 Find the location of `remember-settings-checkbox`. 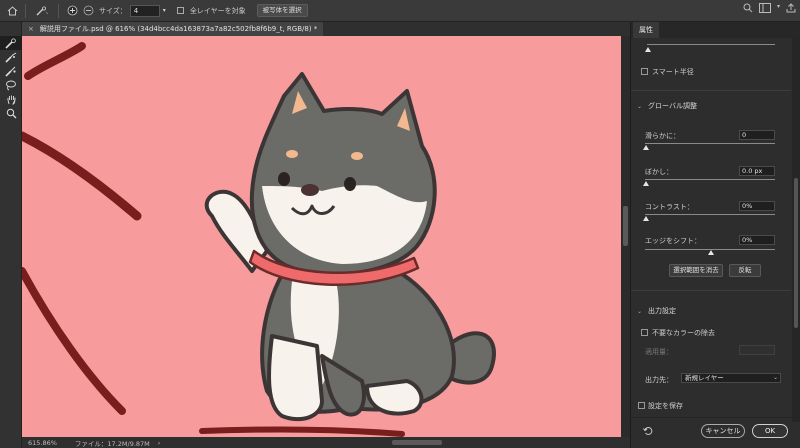

remember-settings-checkbox is located at coordinates (641, 405).